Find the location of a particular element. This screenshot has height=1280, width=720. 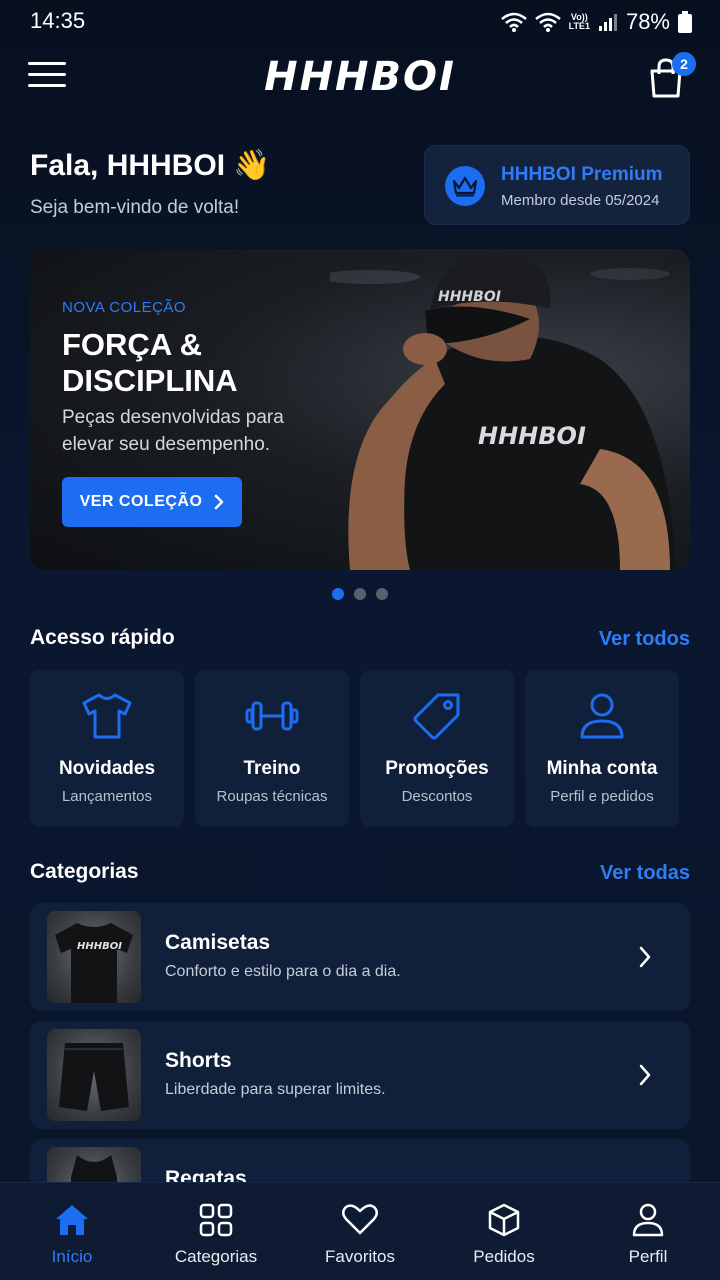

heart-icon is located at coordinates (360, 1219).